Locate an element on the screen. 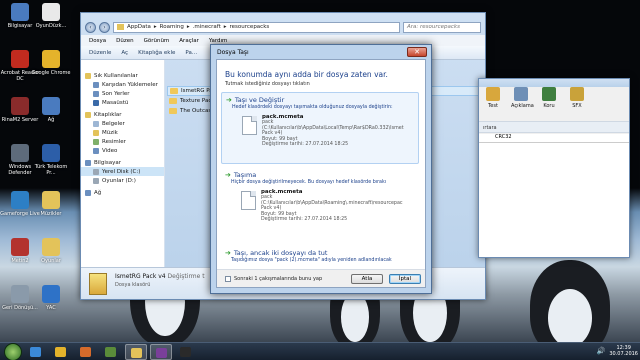 The height and width of the screenshot is (360, 640). back-button: ‹ is located at coordinates (90, 27).